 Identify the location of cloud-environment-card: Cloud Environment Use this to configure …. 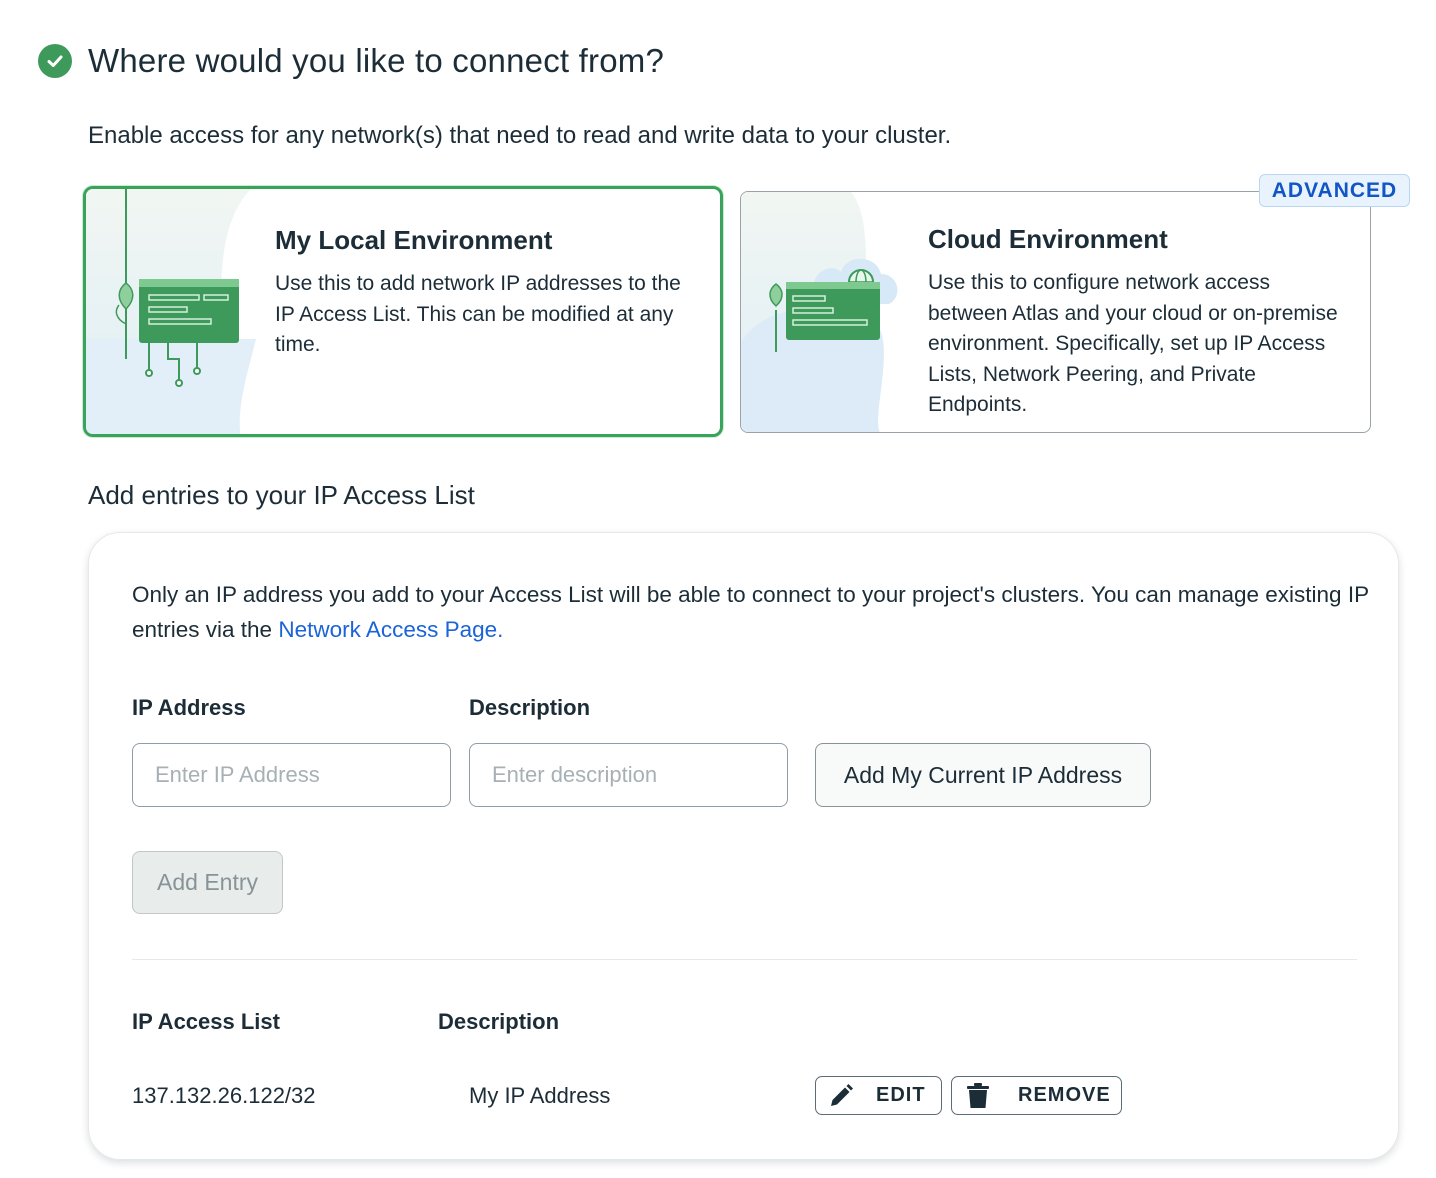
(1055, 312).